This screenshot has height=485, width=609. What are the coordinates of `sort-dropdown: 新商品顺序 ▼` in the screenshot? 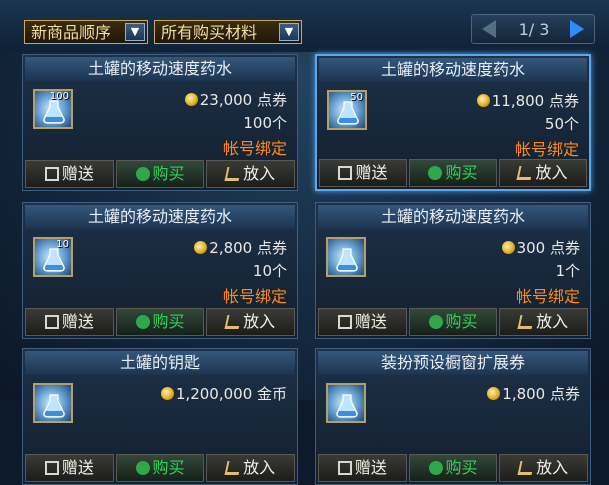 It's located at (86, 32).